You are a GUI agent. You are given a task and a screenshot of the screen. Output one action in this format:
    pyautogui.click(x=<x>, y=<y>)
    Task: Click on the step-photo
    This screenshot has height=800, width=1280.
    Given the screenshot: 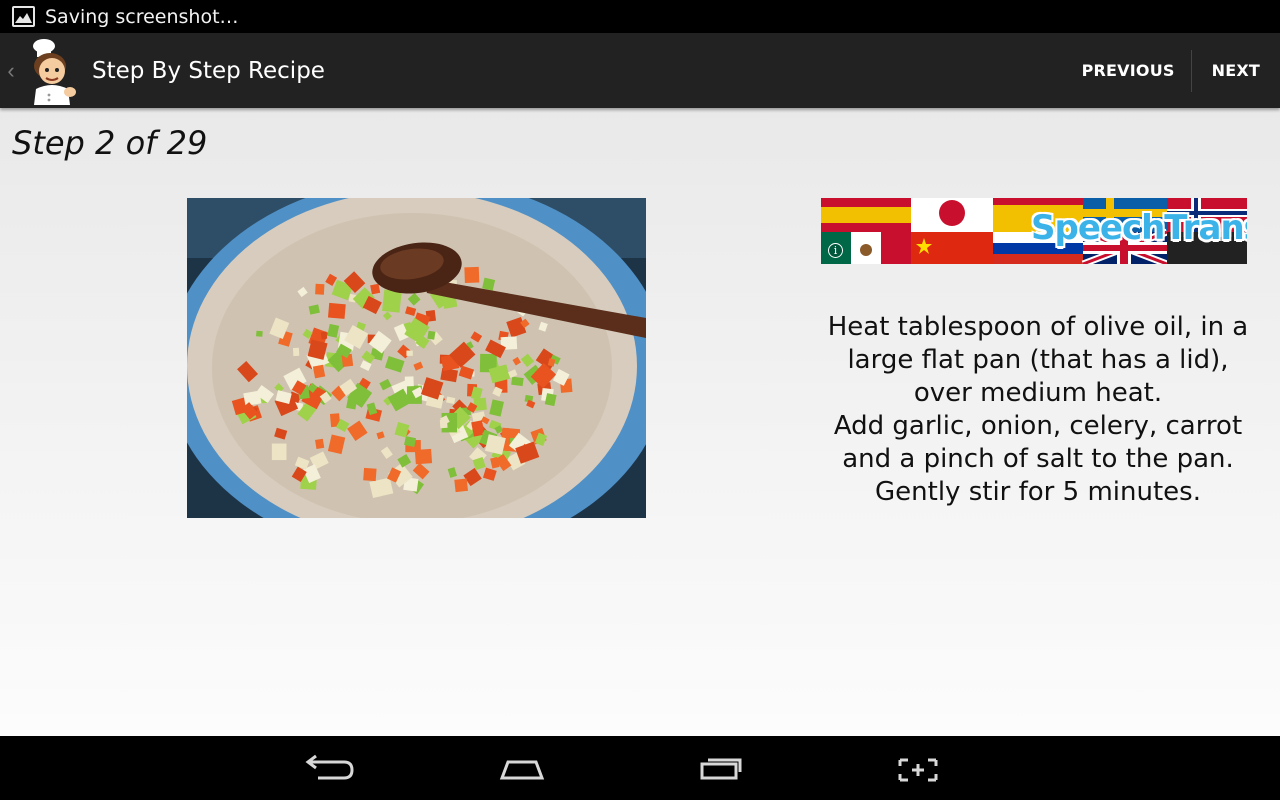 What is the action you would take?
    pyautogui.click(x=416, y=358)
    